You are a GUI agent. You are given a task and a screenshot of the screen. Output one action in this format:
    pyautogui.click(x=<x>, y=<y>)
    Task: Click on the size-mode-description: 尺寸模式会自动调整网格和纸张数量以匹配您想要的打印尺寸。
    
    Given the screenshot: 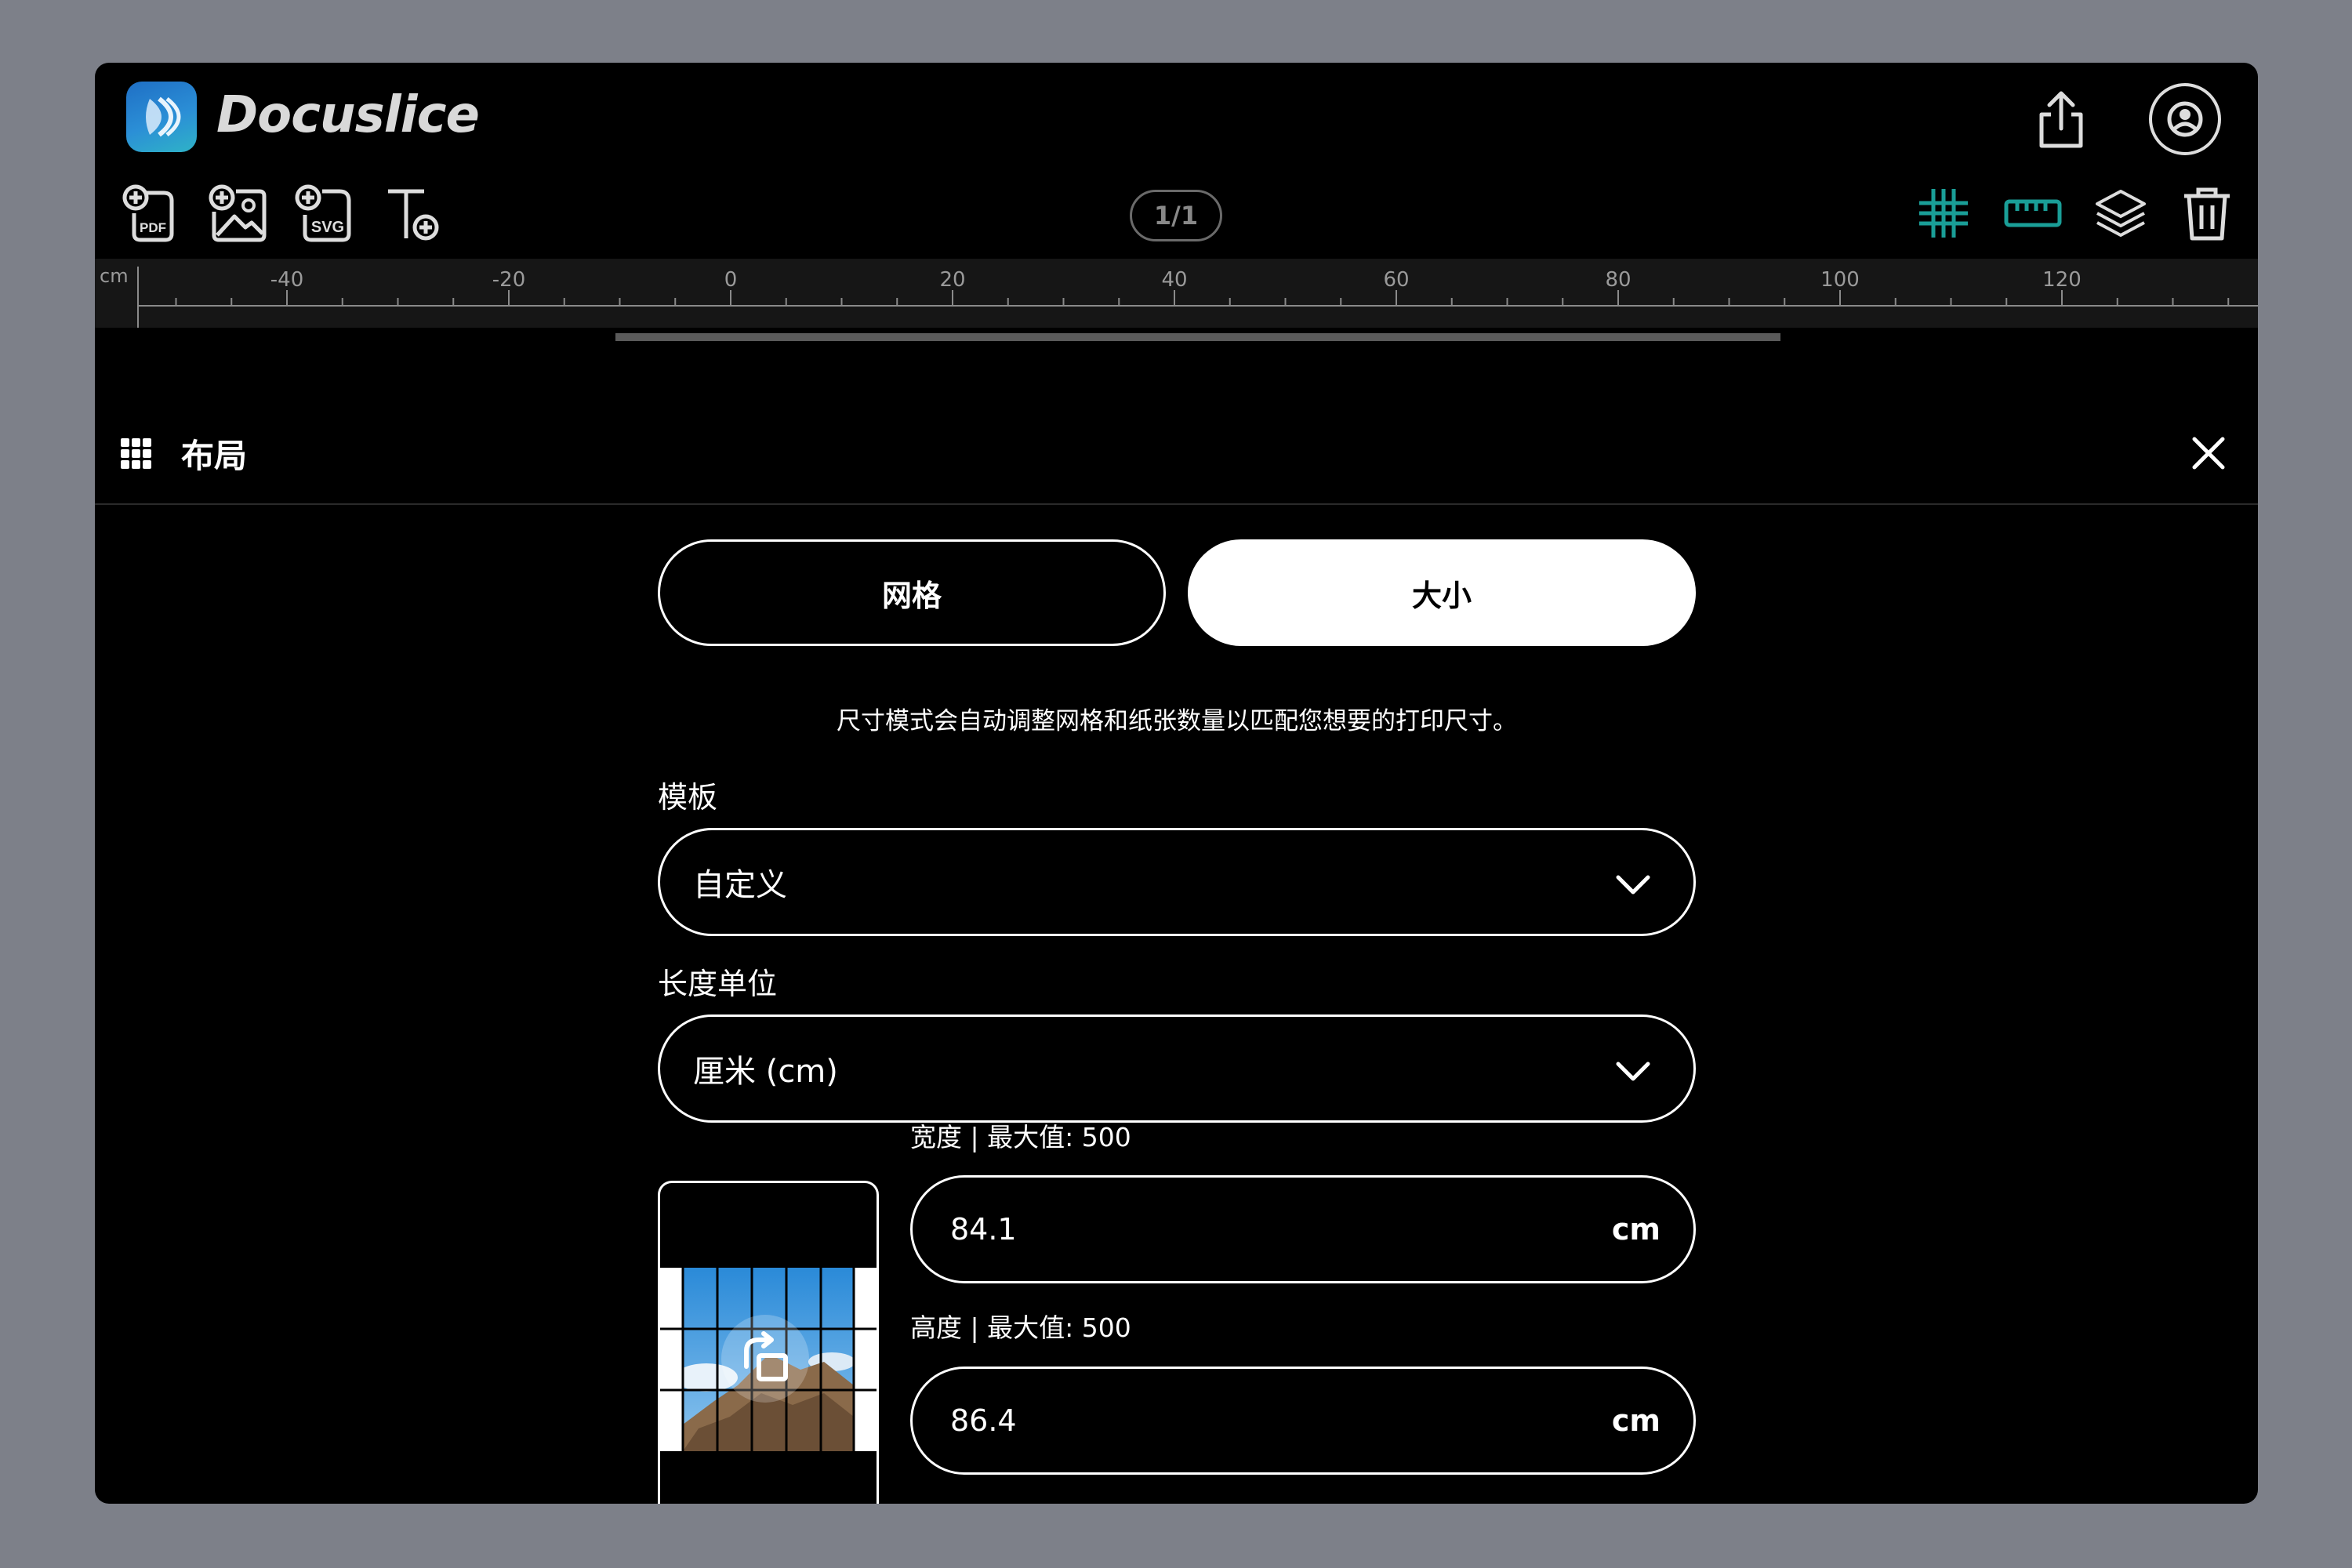 What is the action you would take?
    pyautogui.click(x=1177, y=721)
    